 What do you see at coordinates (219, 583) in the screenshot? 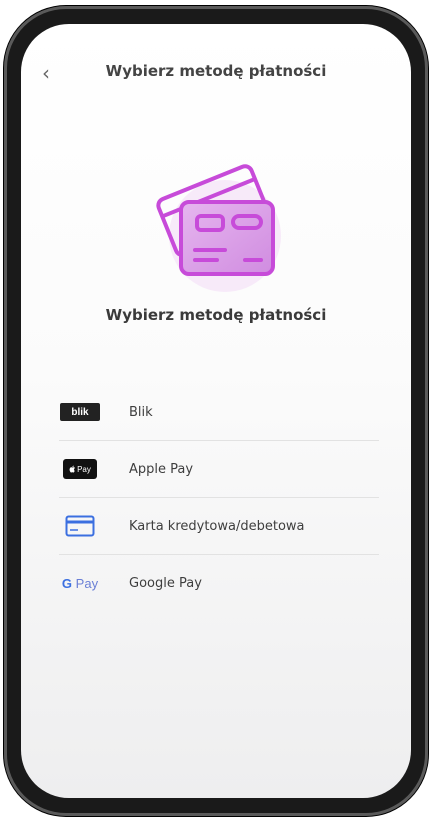
I see `payment-method-google-pay: G Pay Google Pay` at bounding box center [219, 583].